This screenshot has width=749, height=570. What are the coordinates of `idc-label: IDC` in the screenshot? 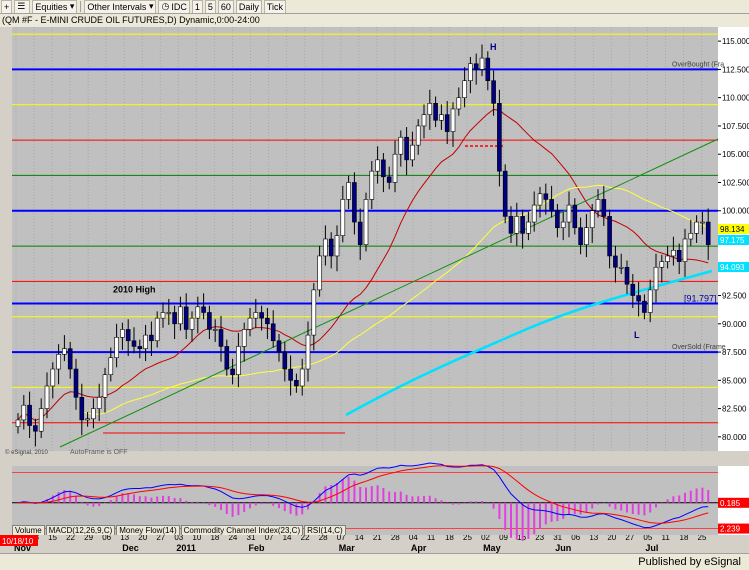 It's located at (179, 6).